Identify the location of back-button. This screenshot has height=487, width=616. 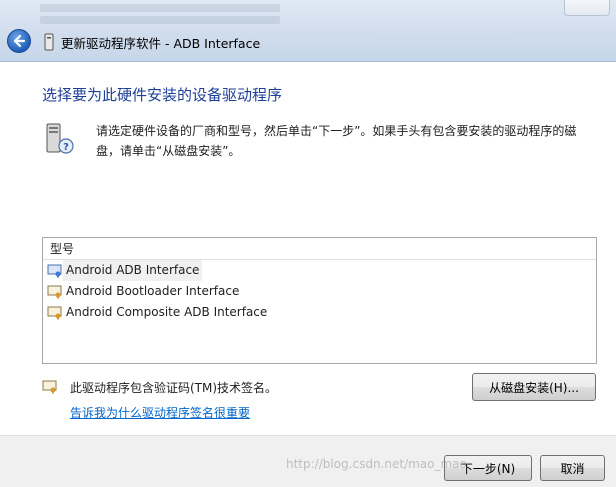
(19, 41).